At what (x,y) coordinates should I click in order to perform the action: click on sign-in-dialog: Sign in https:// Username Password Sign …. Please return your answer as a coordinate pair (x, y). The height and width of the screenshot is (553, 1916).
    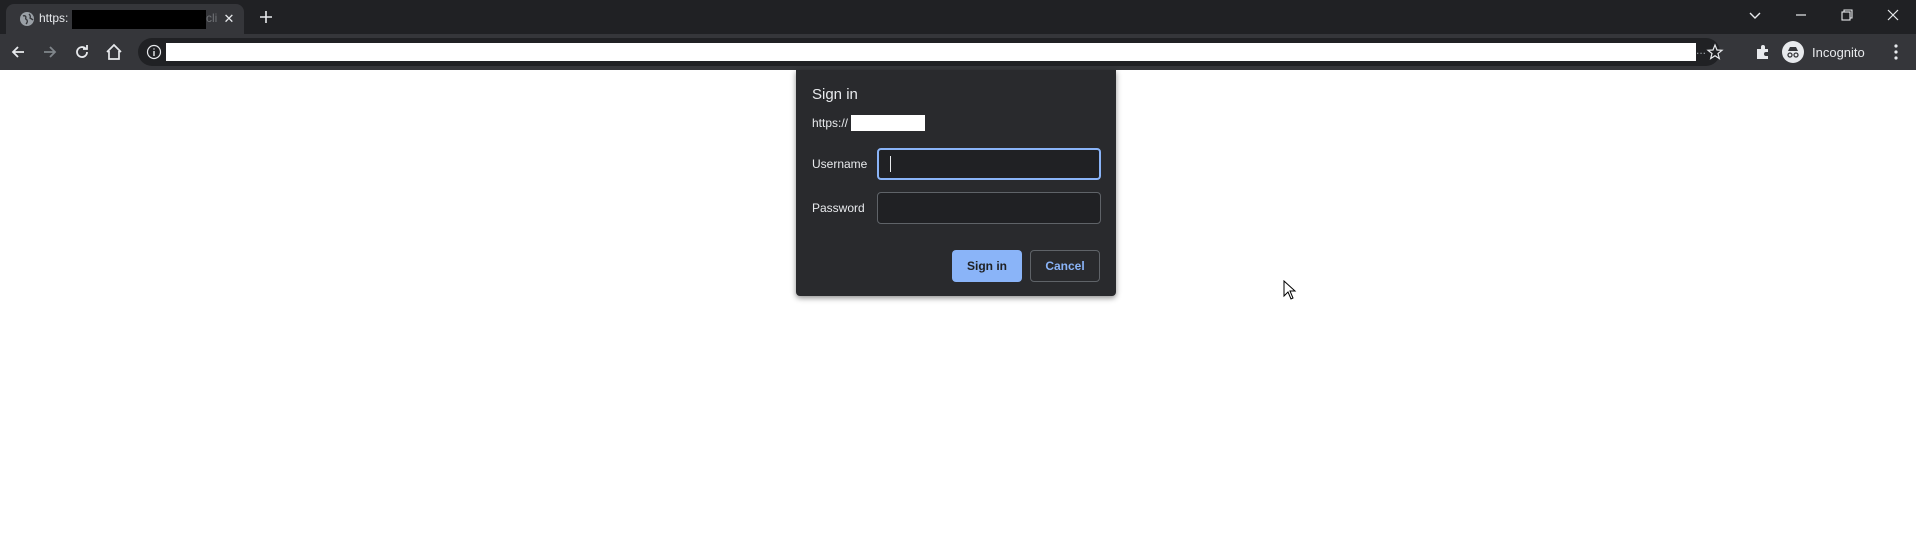
    Looking at the image, I should click on (956, 183).